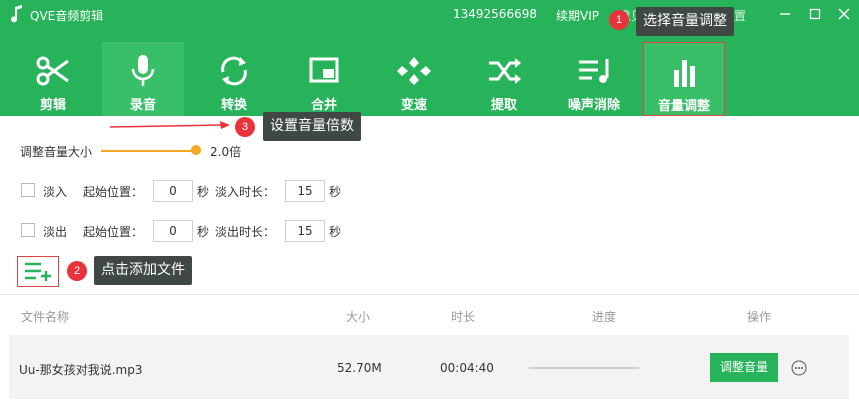 The width and height of the screenshot is (859, 417). Describe the element at coordinates (226, 152) in the screenshot. I see `volume-value: 2.0倍` at that location.